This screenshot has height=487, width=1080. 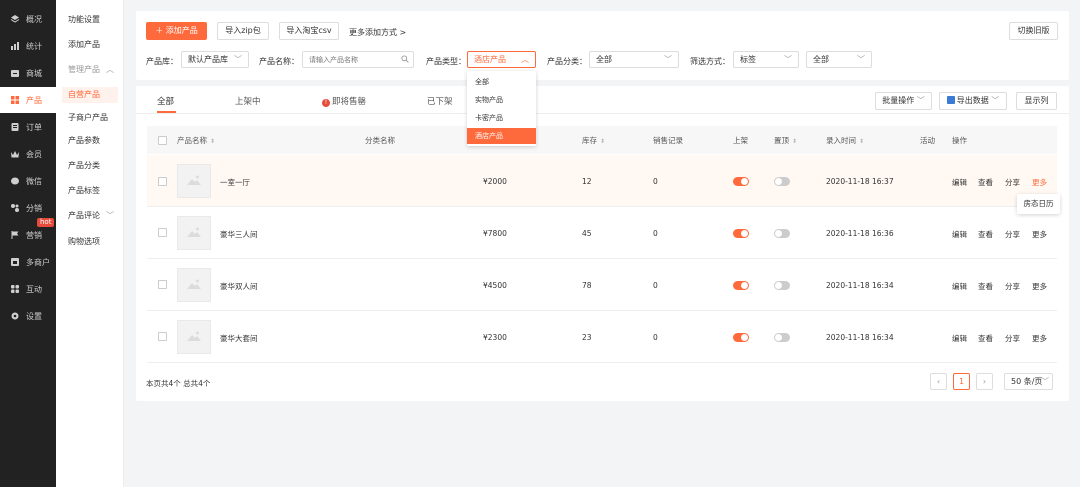 I want to click on prev-page-button: ‹, so click(x=938, y=381).